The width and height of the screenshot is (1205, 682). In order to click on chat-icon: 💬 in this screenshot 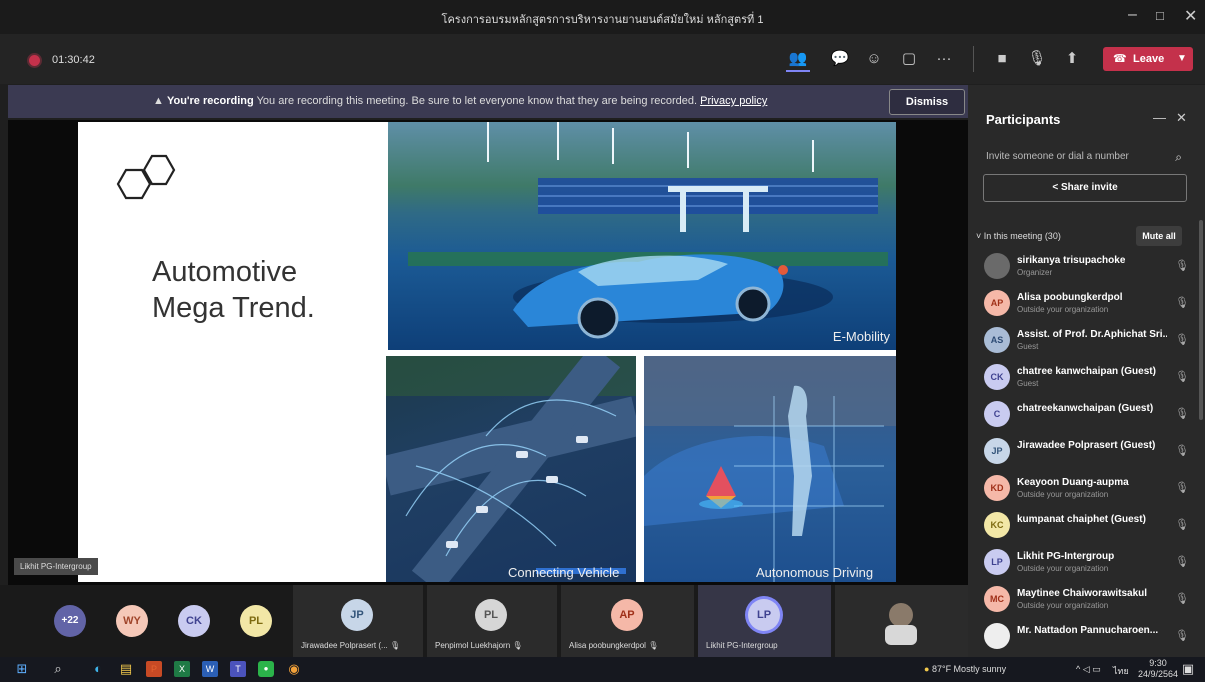, I will do `click(840, 59)`.